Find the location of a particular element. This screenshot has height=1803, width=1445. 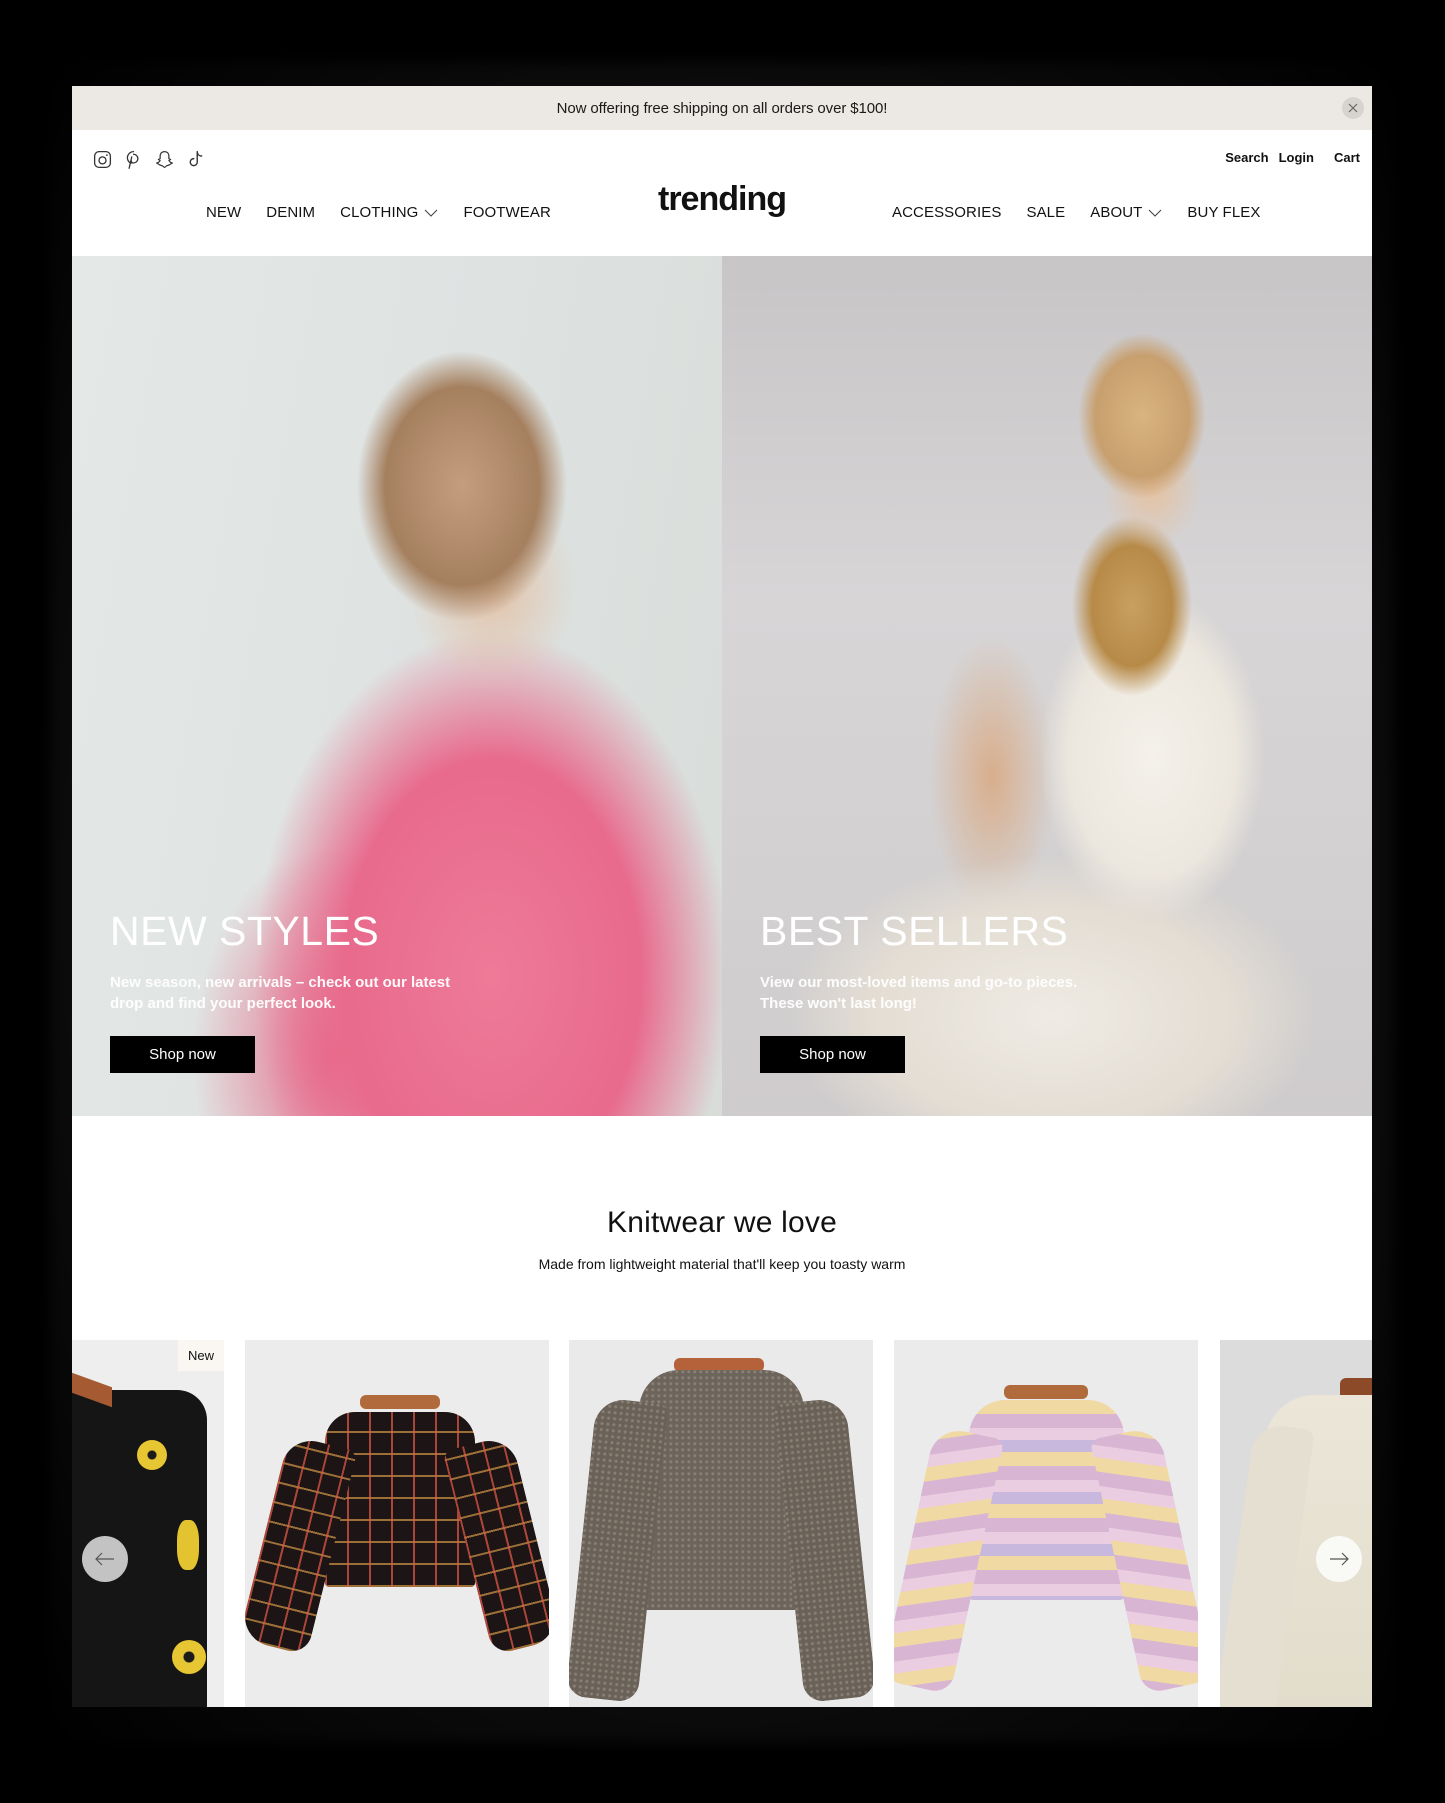

hero-title: BEST SELLERS is located at coordinates (914, 931).